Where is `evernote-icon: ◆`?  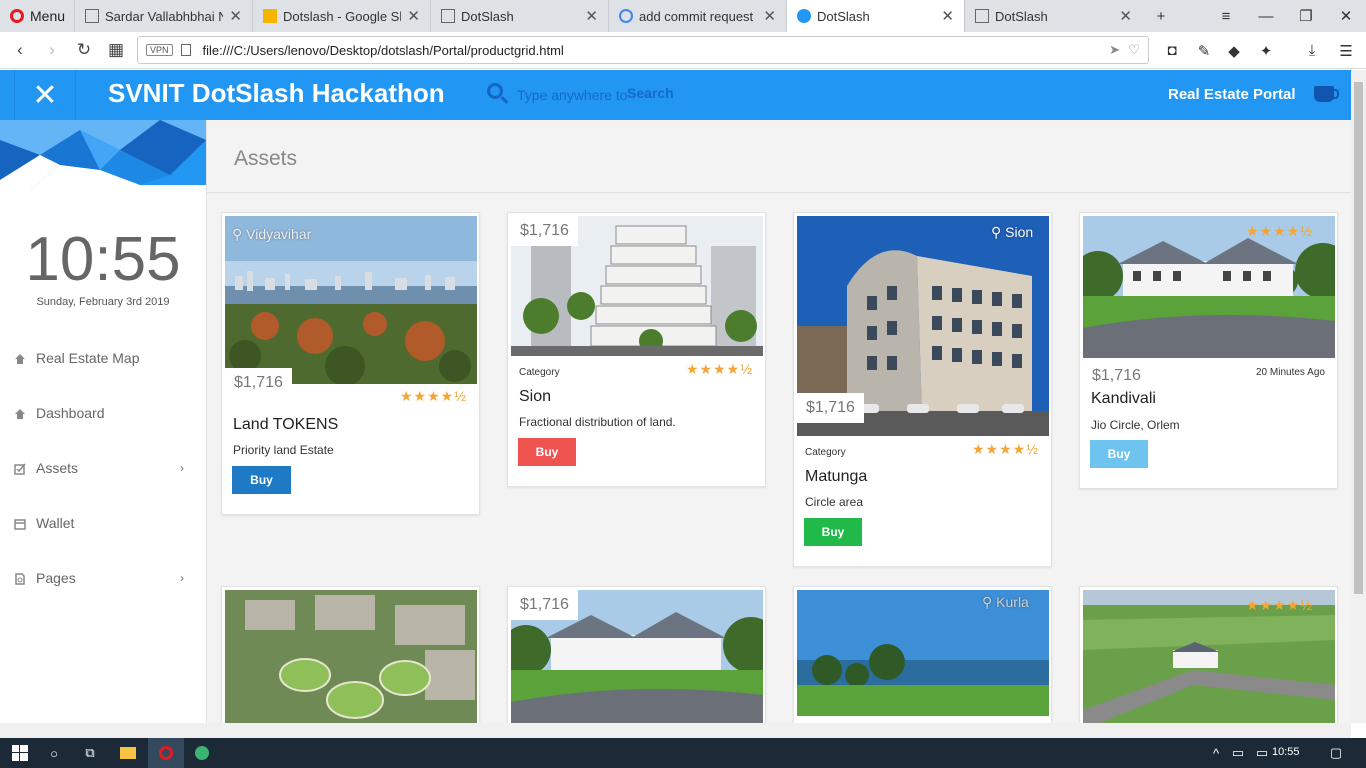
evernote-icon: ◆ is located at coordinates (1234, 50).